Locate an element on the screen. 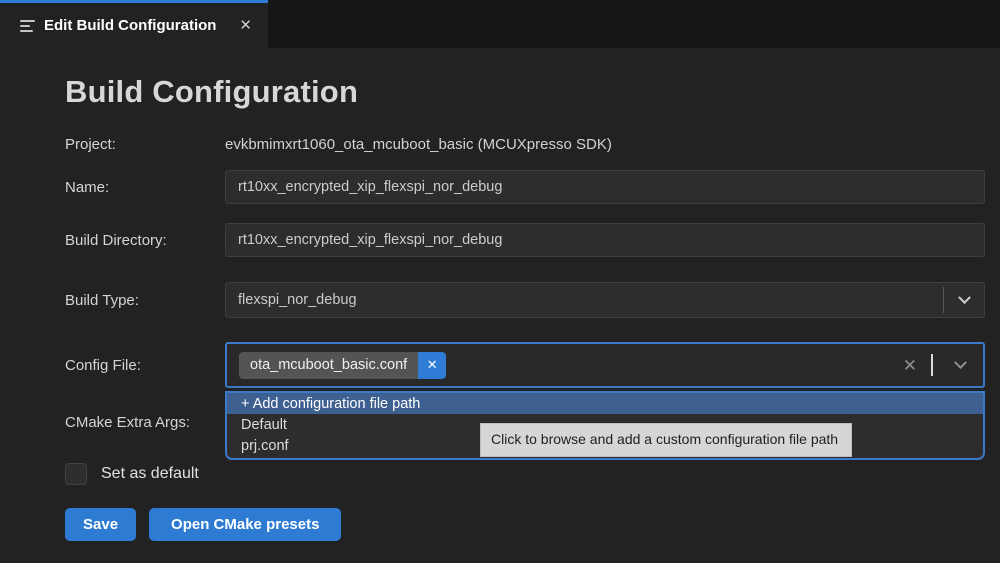 The image size is (1000, 563). action-buttons: Save Open CMake presets is located at coordinates (525, 524).